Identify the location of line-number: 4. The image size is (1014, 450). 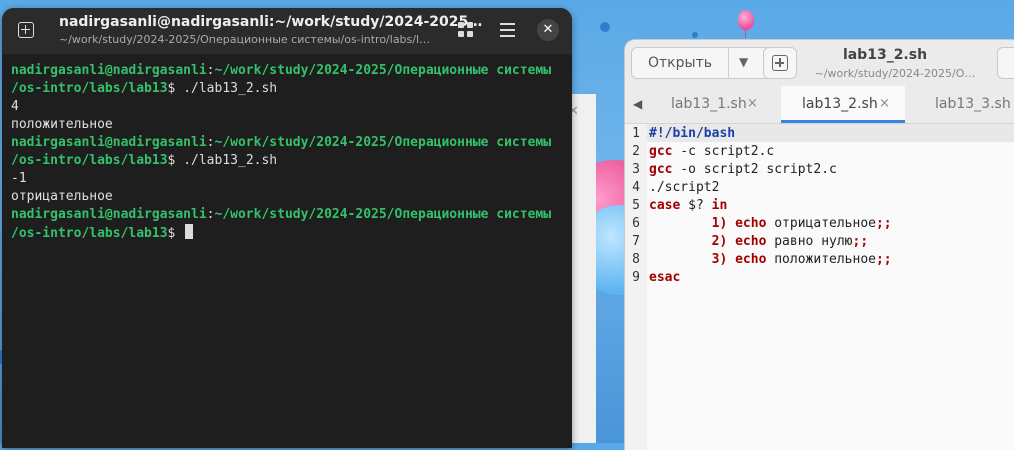
(636, 187).